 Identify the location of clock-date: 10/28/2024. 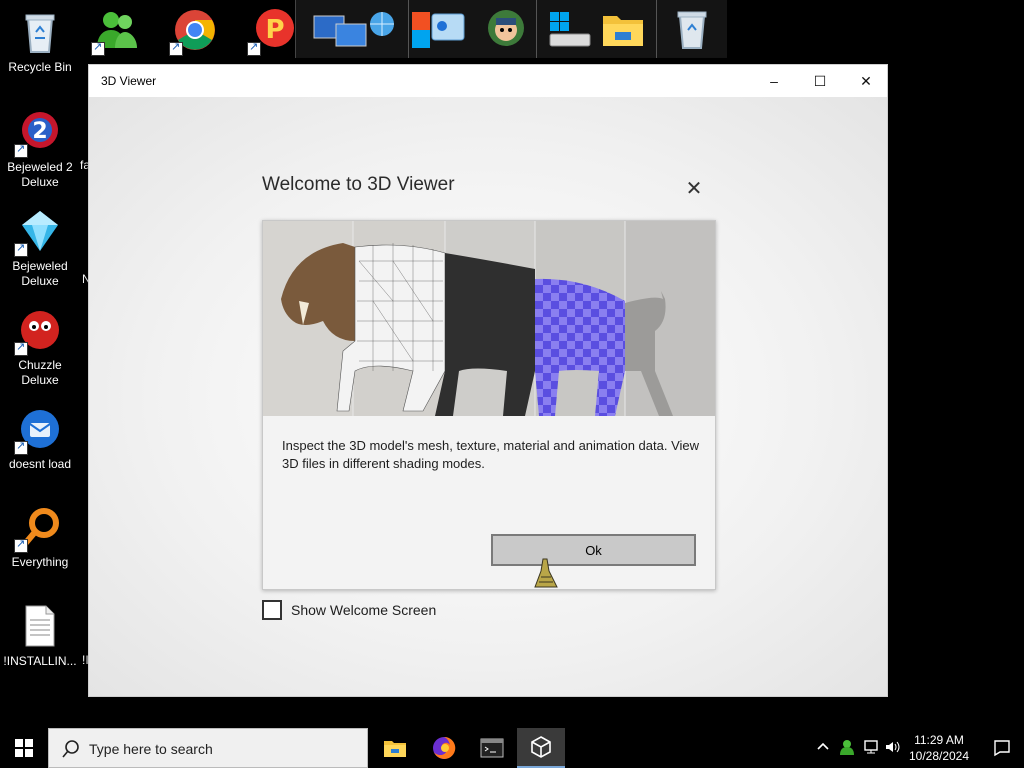
(939, 756).